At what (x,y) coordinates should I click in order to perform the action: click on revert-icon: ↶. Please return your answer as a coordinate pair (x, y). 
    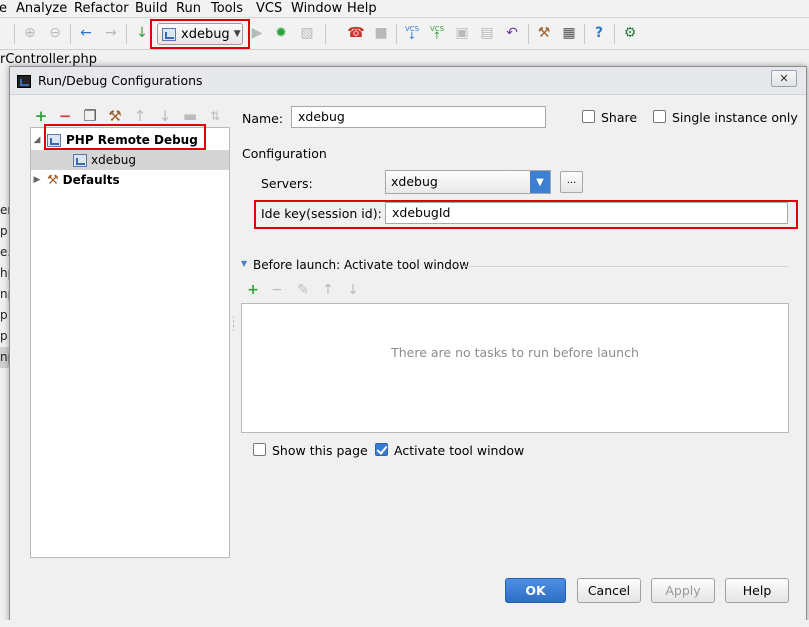
    Looking at the image, I should click on (512, 33).